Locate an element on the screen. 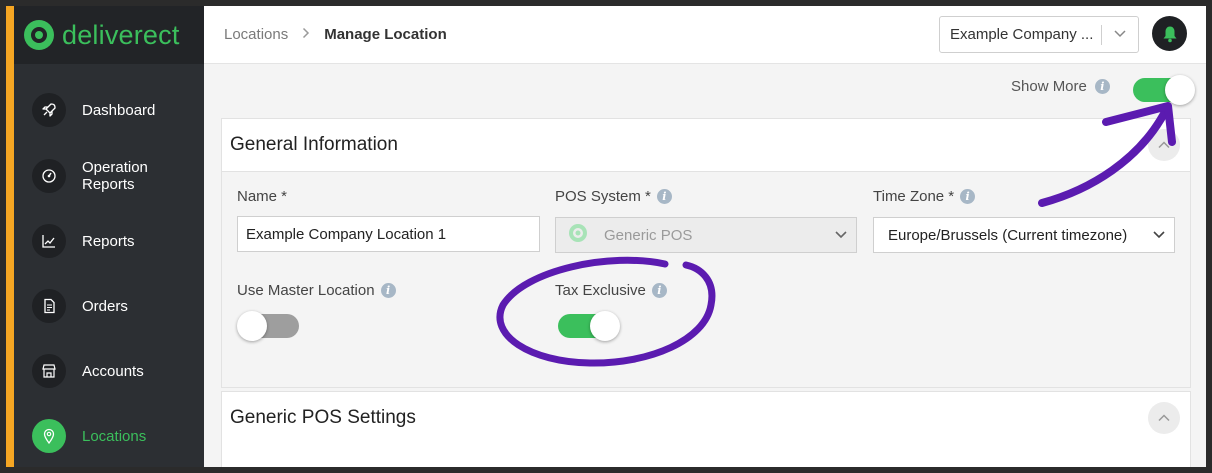 The image size is (1212, 473). bell-icon is located at coordinates (1169, 34).